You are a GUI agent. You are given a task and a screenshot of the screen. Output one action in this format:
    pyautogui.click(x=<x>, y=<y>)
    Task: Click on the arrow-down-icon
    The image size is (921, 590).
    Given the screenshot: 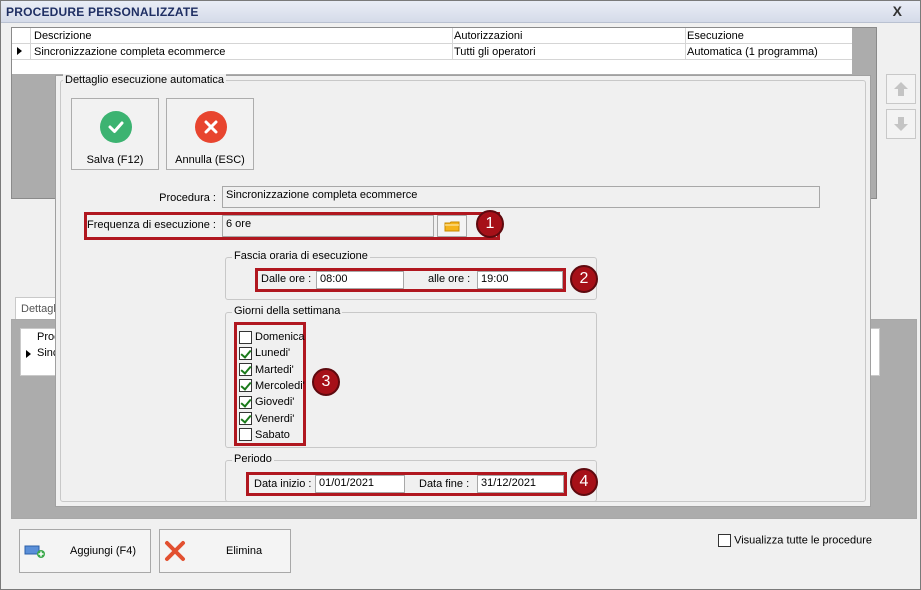 What is the action you would take?
    pyautogui.click(x=901, y=124)
    